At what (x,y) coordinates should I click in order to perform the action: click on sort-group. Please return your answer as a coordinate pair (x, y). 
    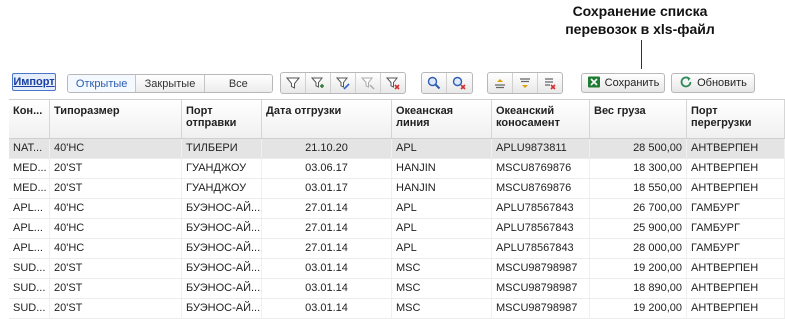
    Looking at the image, I should click on (525, 83).